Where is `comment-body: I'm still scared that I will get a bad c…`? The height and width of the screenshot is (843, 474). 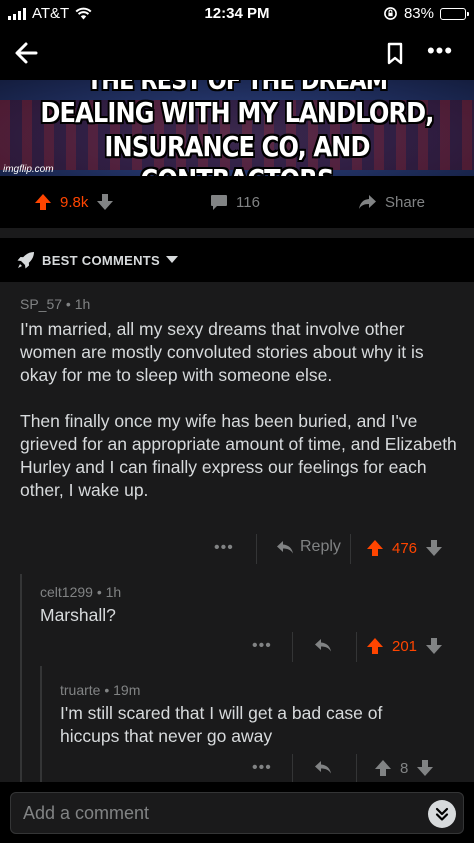
comment-body: I'm still scared that I will get a bad c… is located at coordinates (250, 725).